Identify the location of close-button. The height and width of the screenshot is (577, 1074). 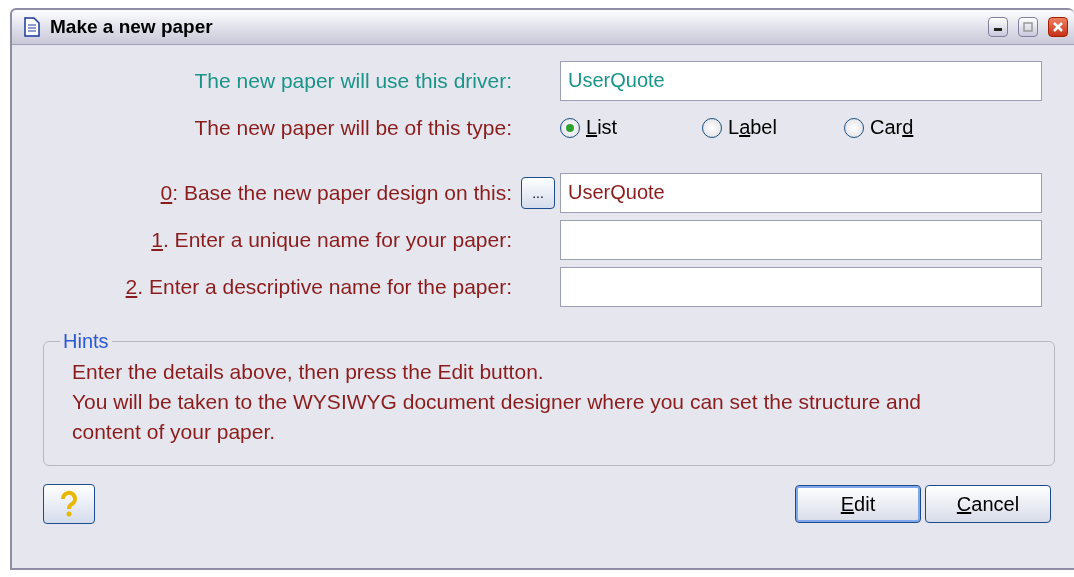
(1058, 27).